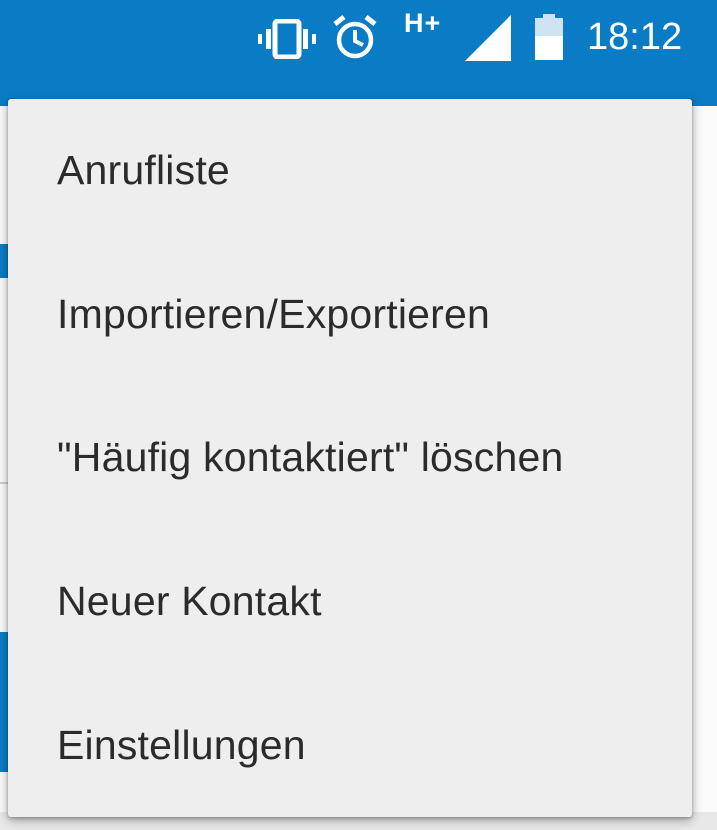 Image resolution: width=717 pixels, height=830 pixels. What do you see at coordinates (274, 313) in the screenshot?
I see `menu-item-label: Importieren/Exportieren` at bounding box center [274, 313].